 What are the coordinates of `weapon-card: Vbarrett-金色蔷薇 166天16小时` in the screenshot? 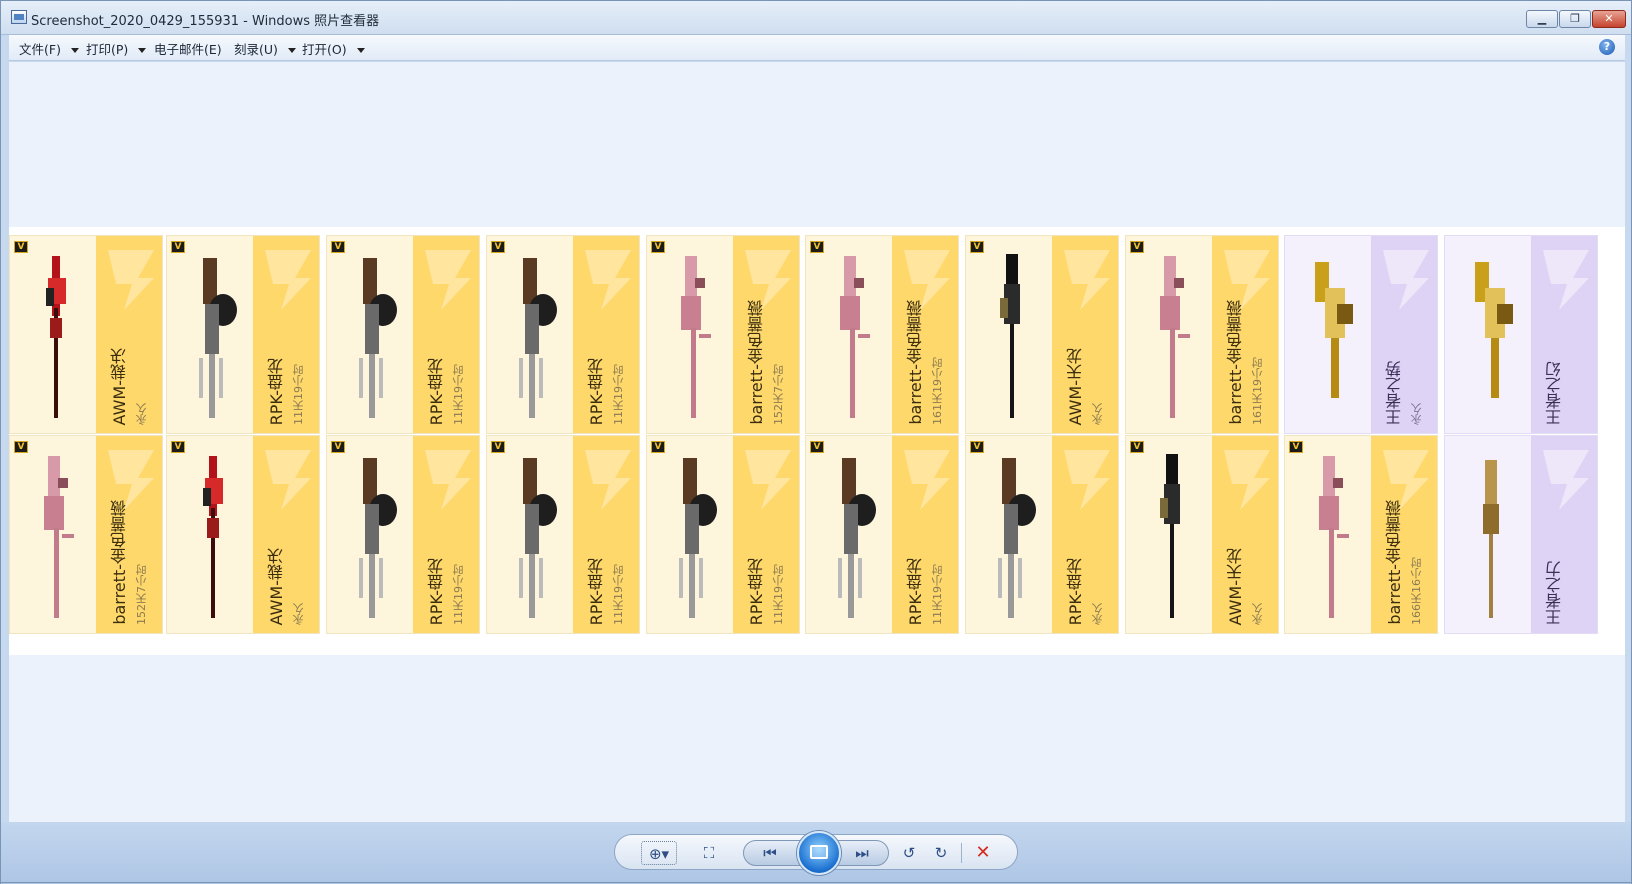 It's located at (1361, 534).